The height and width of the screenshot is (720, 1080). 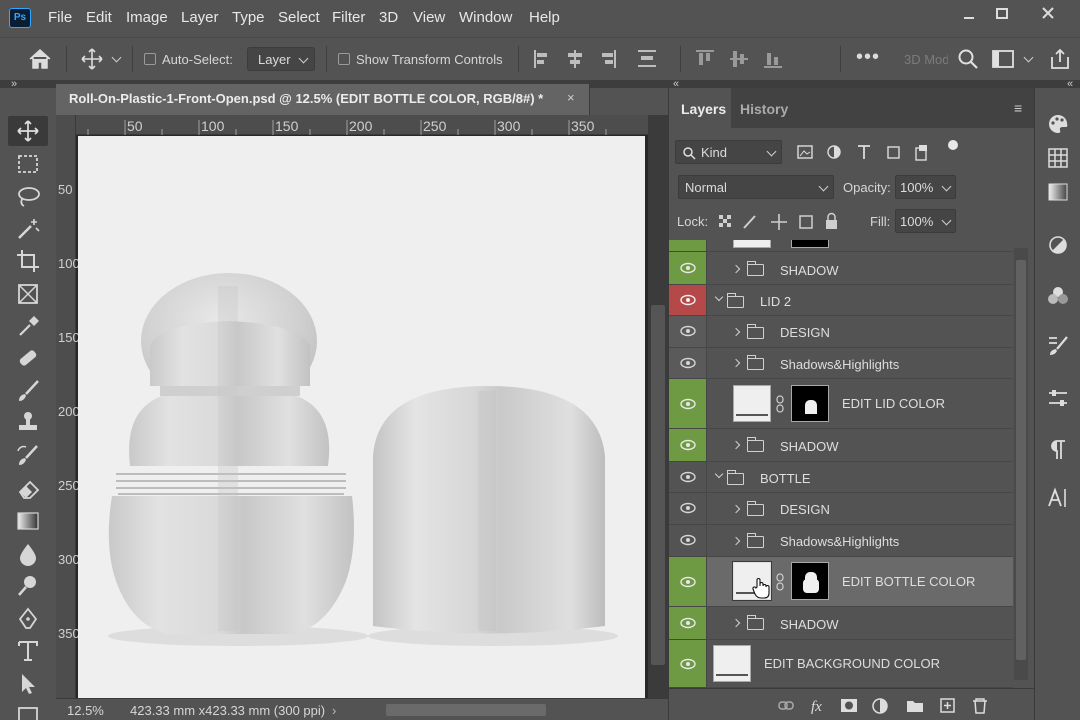 I want to click on opacity-field: 100%, so click(x=925, y=187).